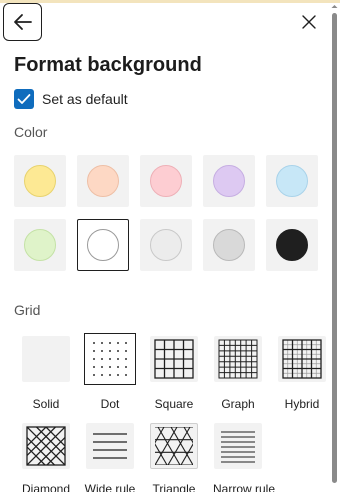 The height and width of the screenshot is (492, 340). I want to click on grid-option-hybrid-label: Hybrid, so click(302, 404).